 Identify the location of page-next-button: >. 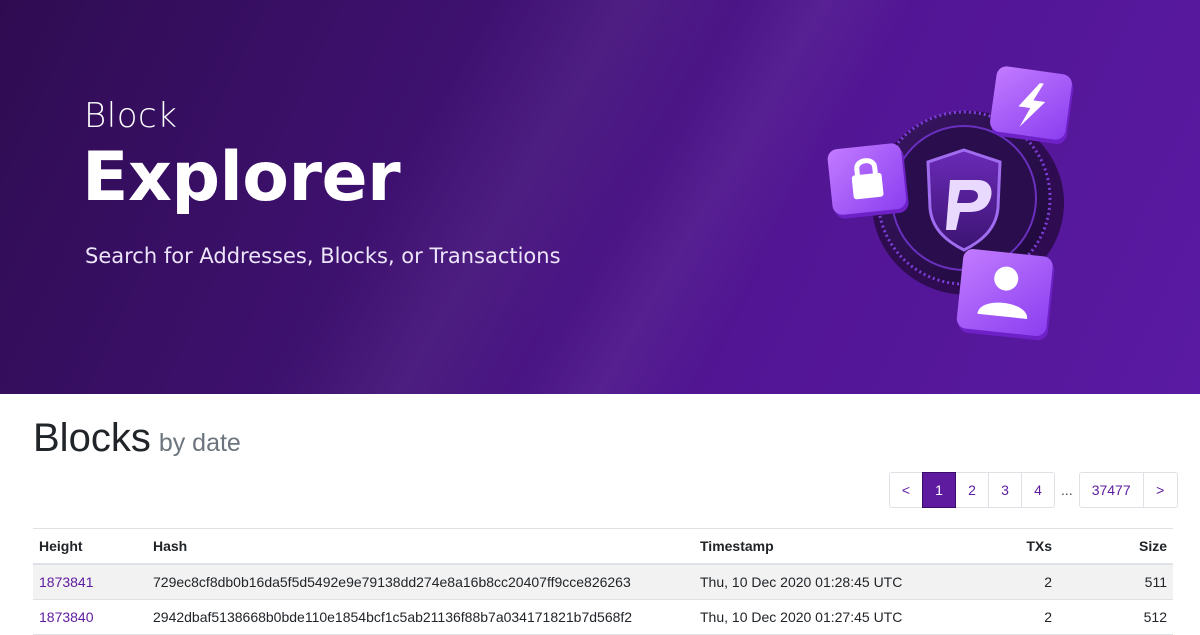
(1160, 490).